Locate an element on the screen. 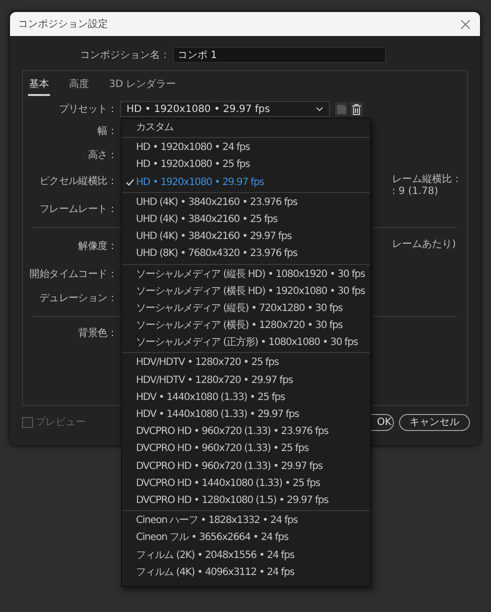 The width and height of the screenshot is (491, 612). field-label: 開始タイムコード： is located at coordinates (72, 275).